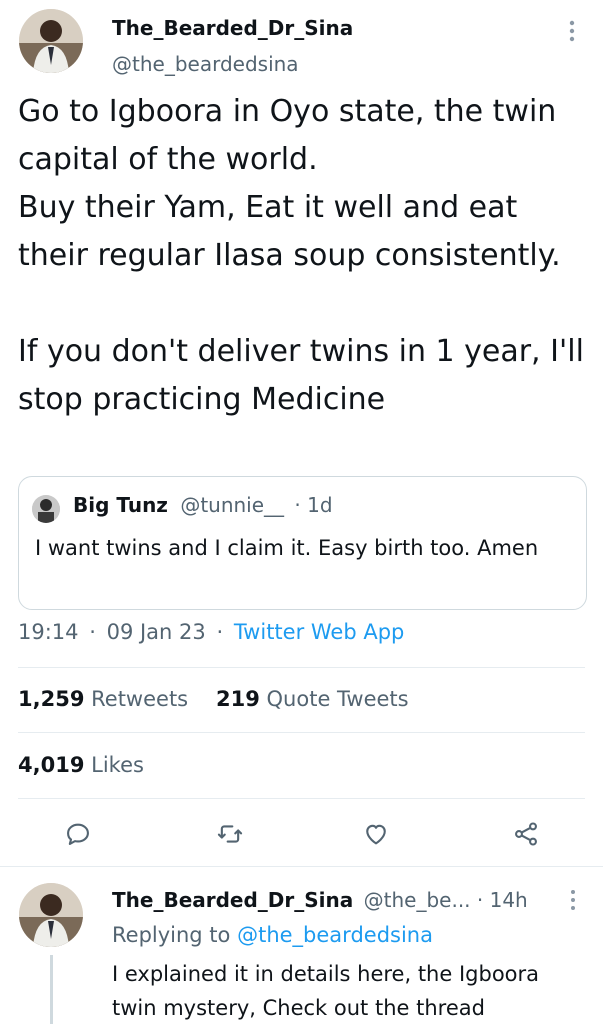  What do you see at coordinates (376, 834) in the screenshot?
I see `like-icon` at bounding box center [376, 834].